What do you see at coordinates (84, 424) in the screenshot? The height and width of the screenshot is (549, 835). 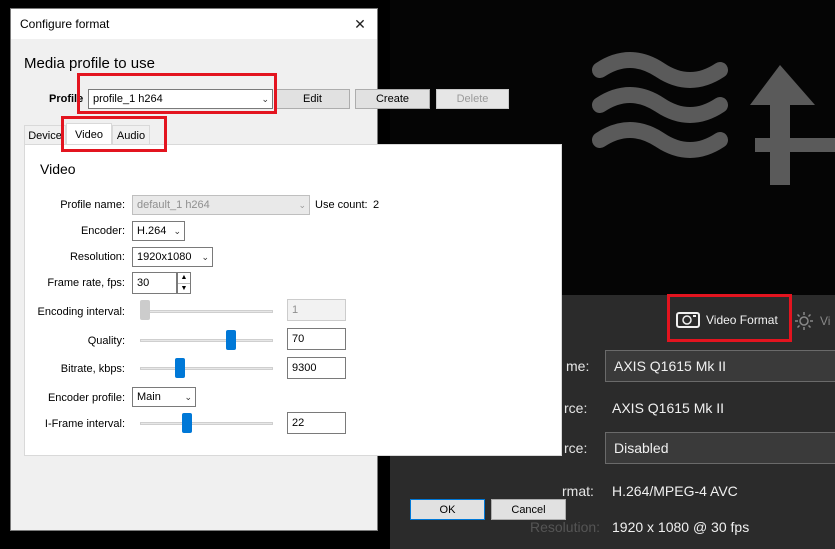 I see `iframe-interval-label: I-Frame interval:` at bounding box center [84, 424].